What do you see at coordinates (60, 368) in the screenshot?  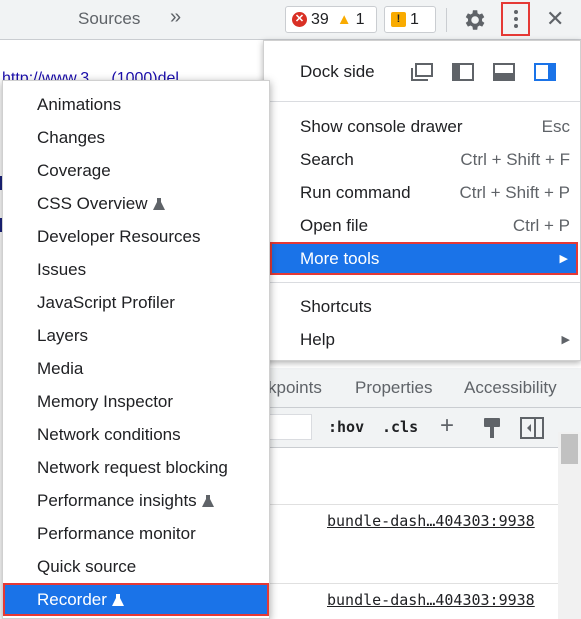 I see `submenu-item-label: Media` at bounding box center [60, 368].